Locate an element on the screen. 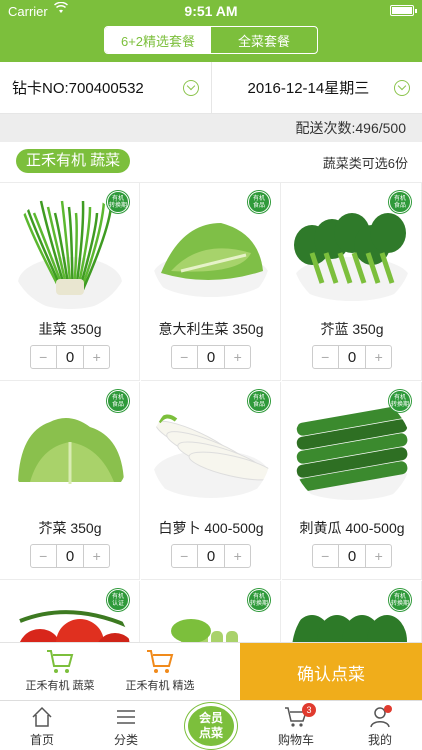  segment-full-package: 全菜套餐 is located at coordinates (264, 40).